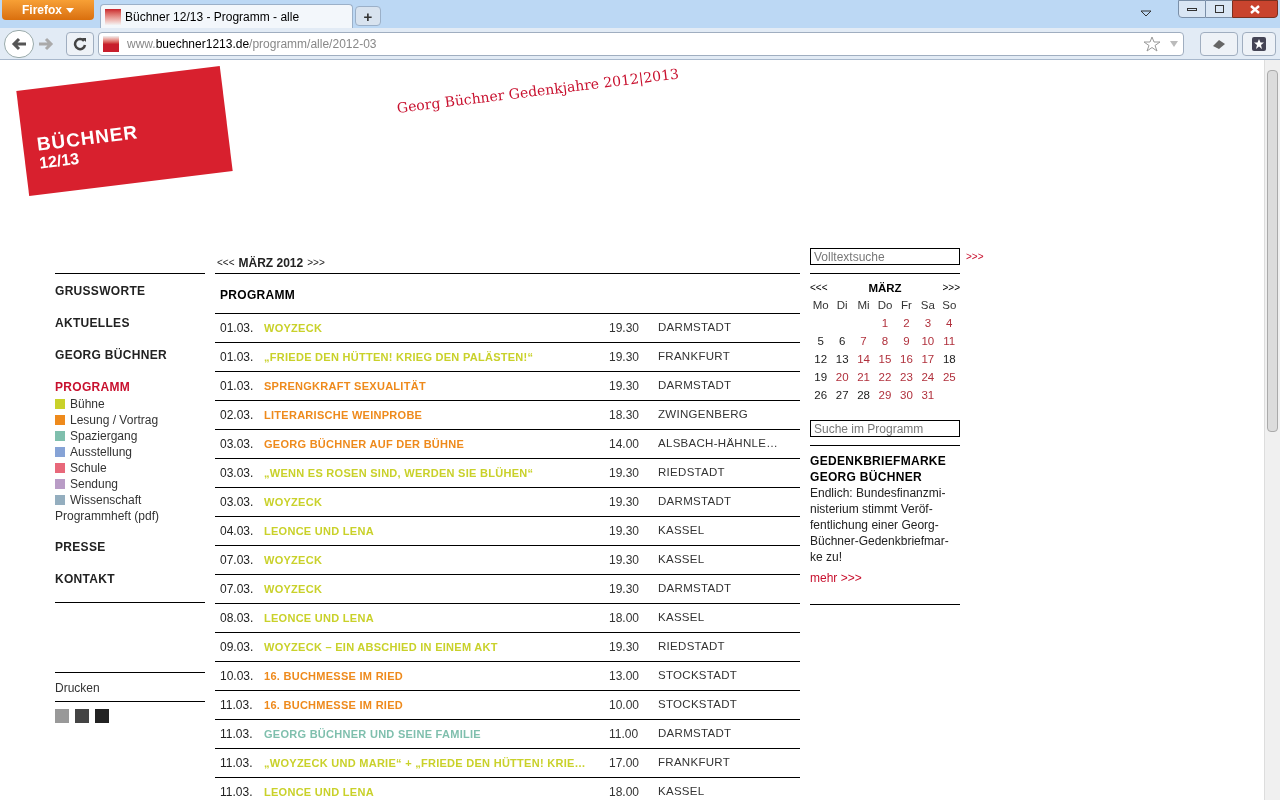 The width and height of the screenshot is (1280, 800). I want to click on bookmark-star-icon, so click(1152, 43).